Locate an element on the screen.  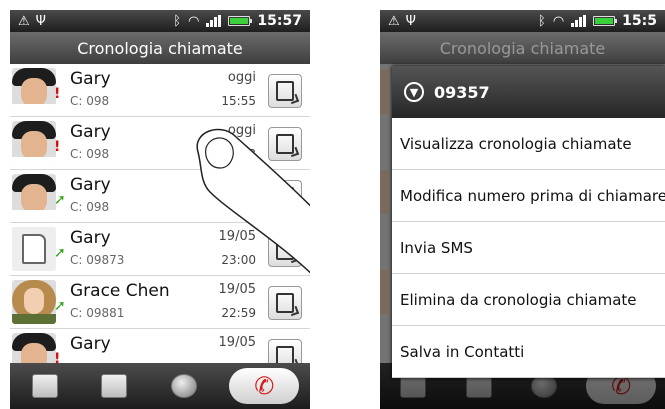
call-time: 22:59 is located at coordinates (238, 313).